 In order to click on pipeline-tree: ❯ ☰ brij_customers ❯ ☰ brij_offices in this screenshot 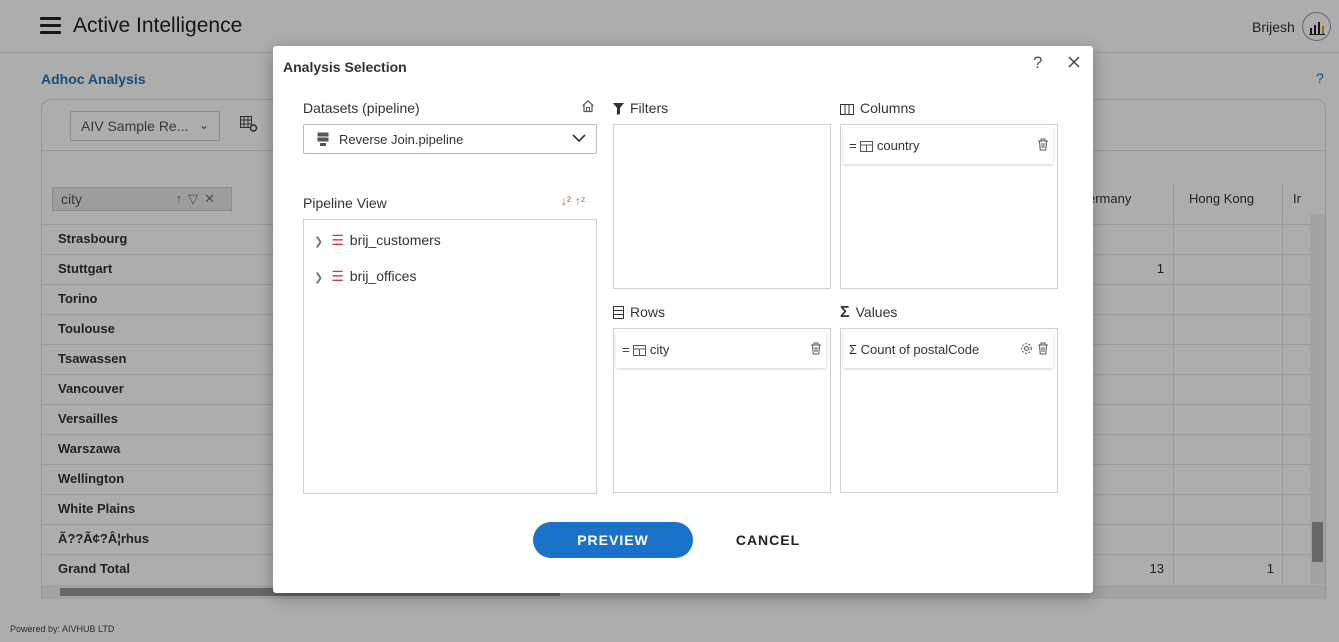, I will do `click(450, 356)`.